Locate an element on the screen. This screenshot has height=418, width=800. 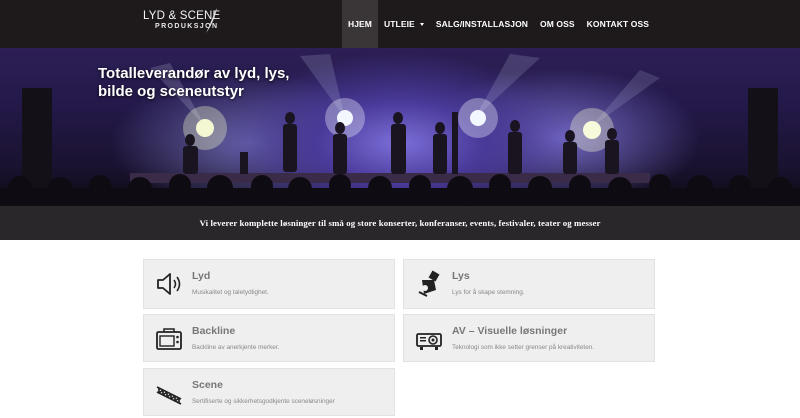
projector-icon is located at coordinates (429, 341).